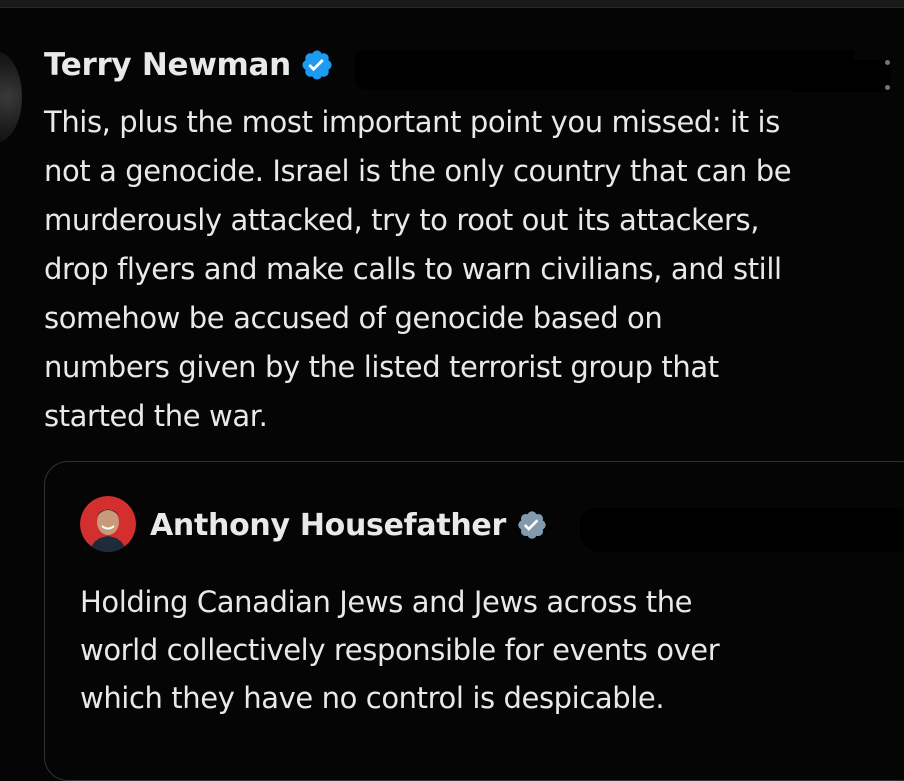 This screenshot has width=904, height=781. I want to click on quoted-tweet-header: Anthony Housefather, so click(349, 525).